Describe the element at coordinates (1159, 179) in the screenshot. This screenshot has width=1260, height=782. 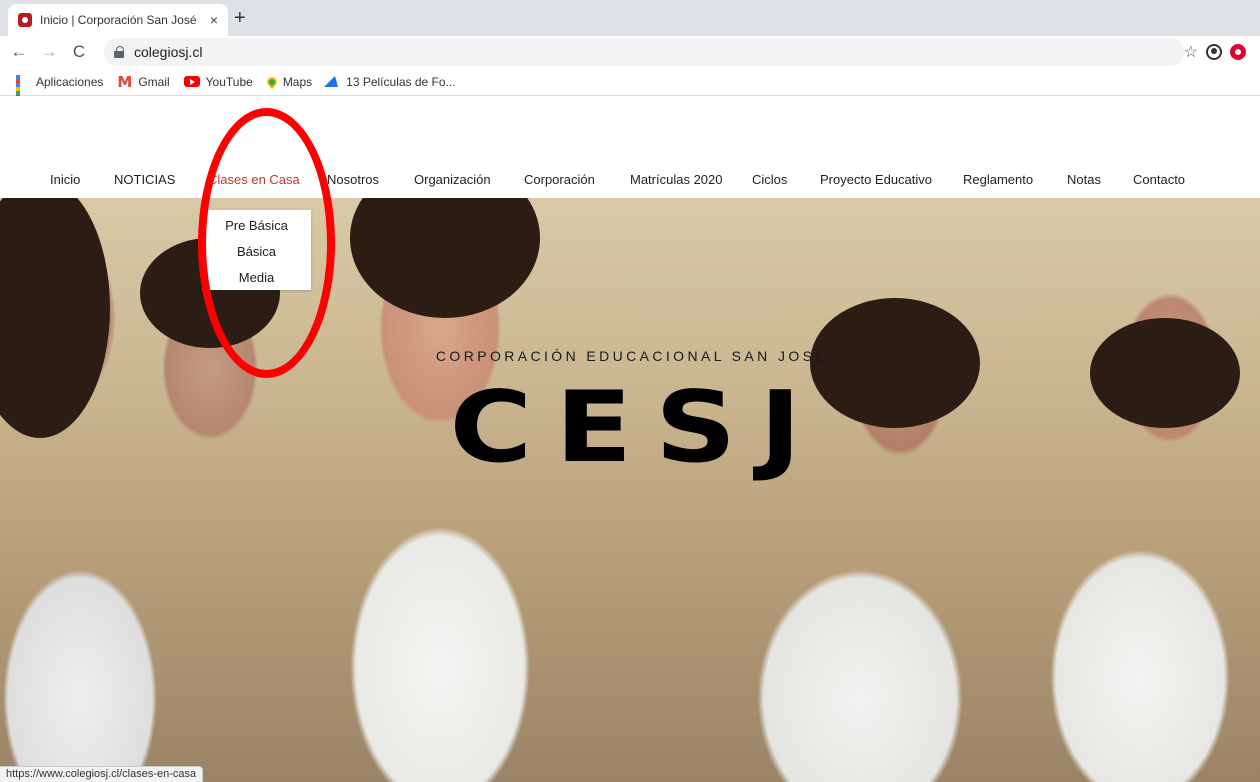
I see `nav-contacto: Contacto` at that location.